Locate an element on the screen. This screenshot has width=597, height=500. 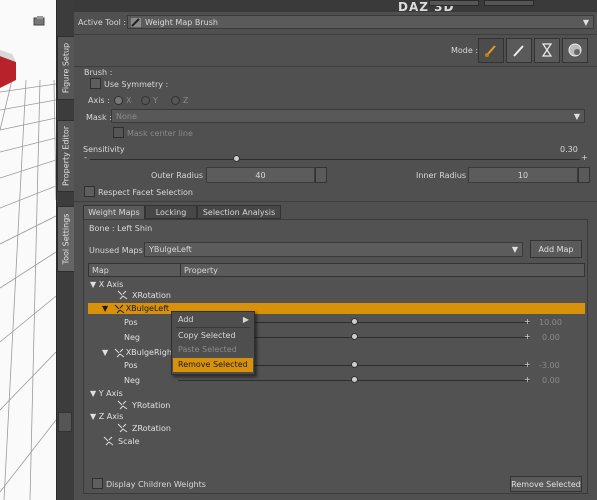
xbulgeright-pos-value: -3.00 is located at coordinates (549, 365).